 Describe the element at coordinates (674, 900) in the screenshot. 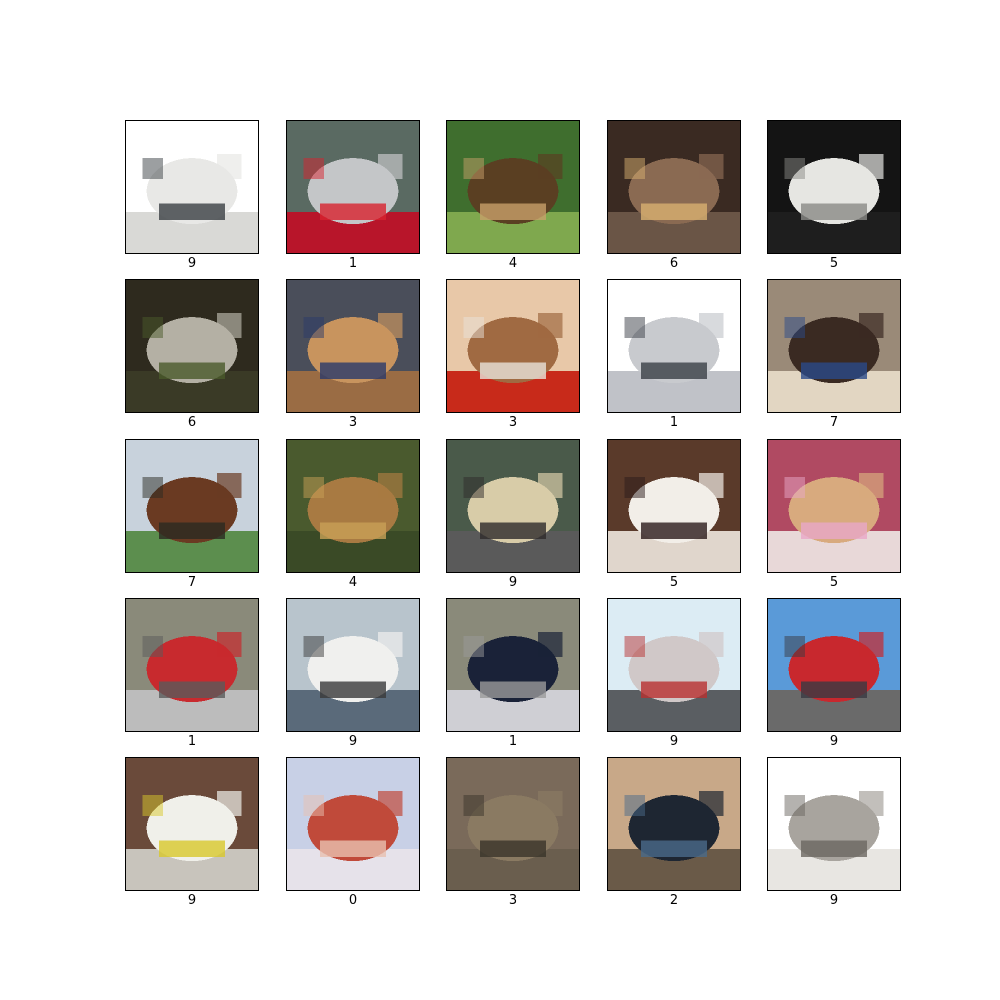

I see `image-class-label: 2` at that location.